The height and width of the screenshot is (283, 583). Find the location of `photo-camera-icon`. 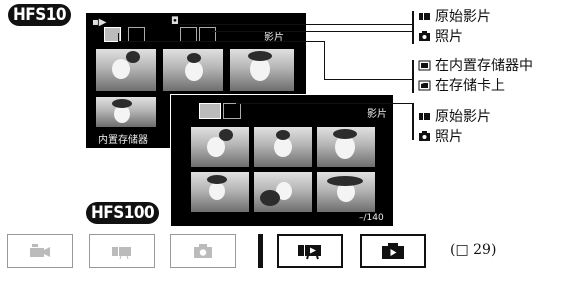

photo-camera-icon is located at coordinates (203, 251).